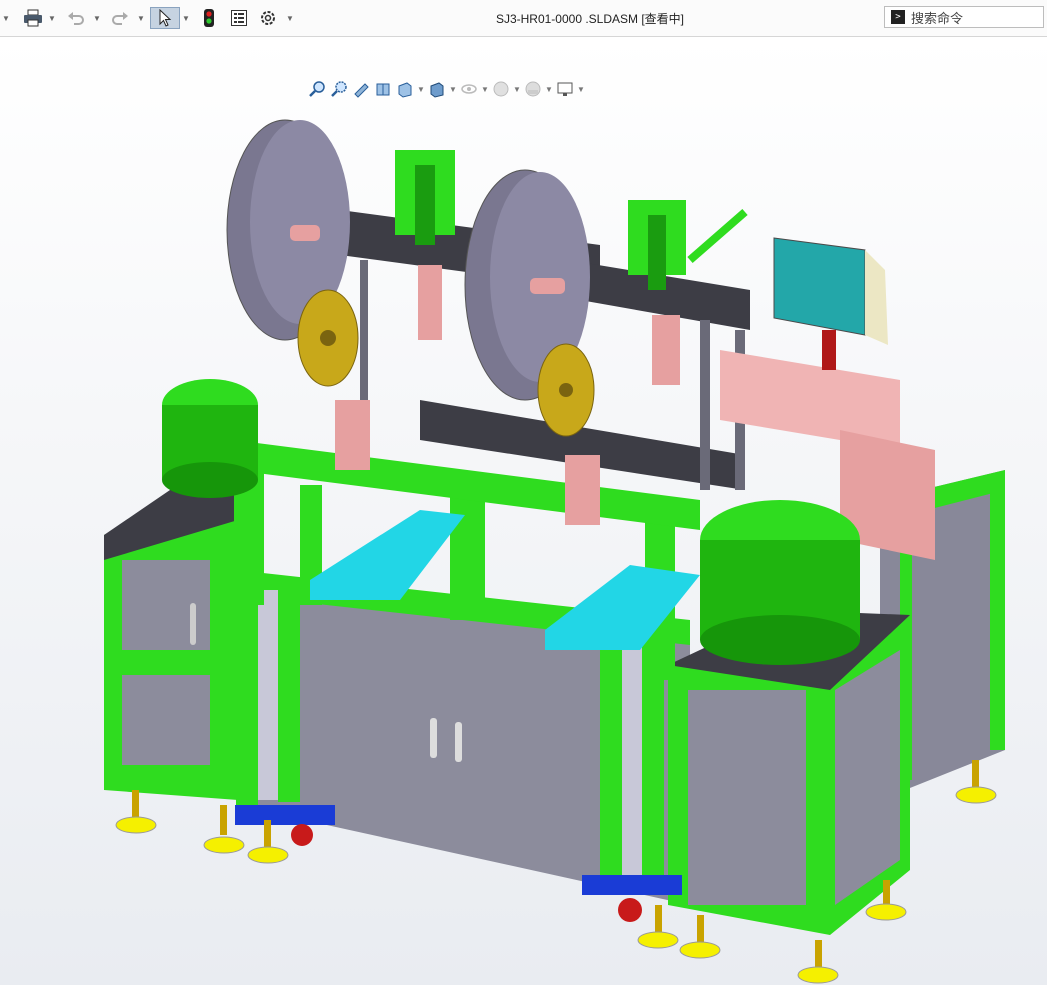 The width and height of the screenshot is (1047, 985). I want to click on previous-view-icon, so click(361, 89).